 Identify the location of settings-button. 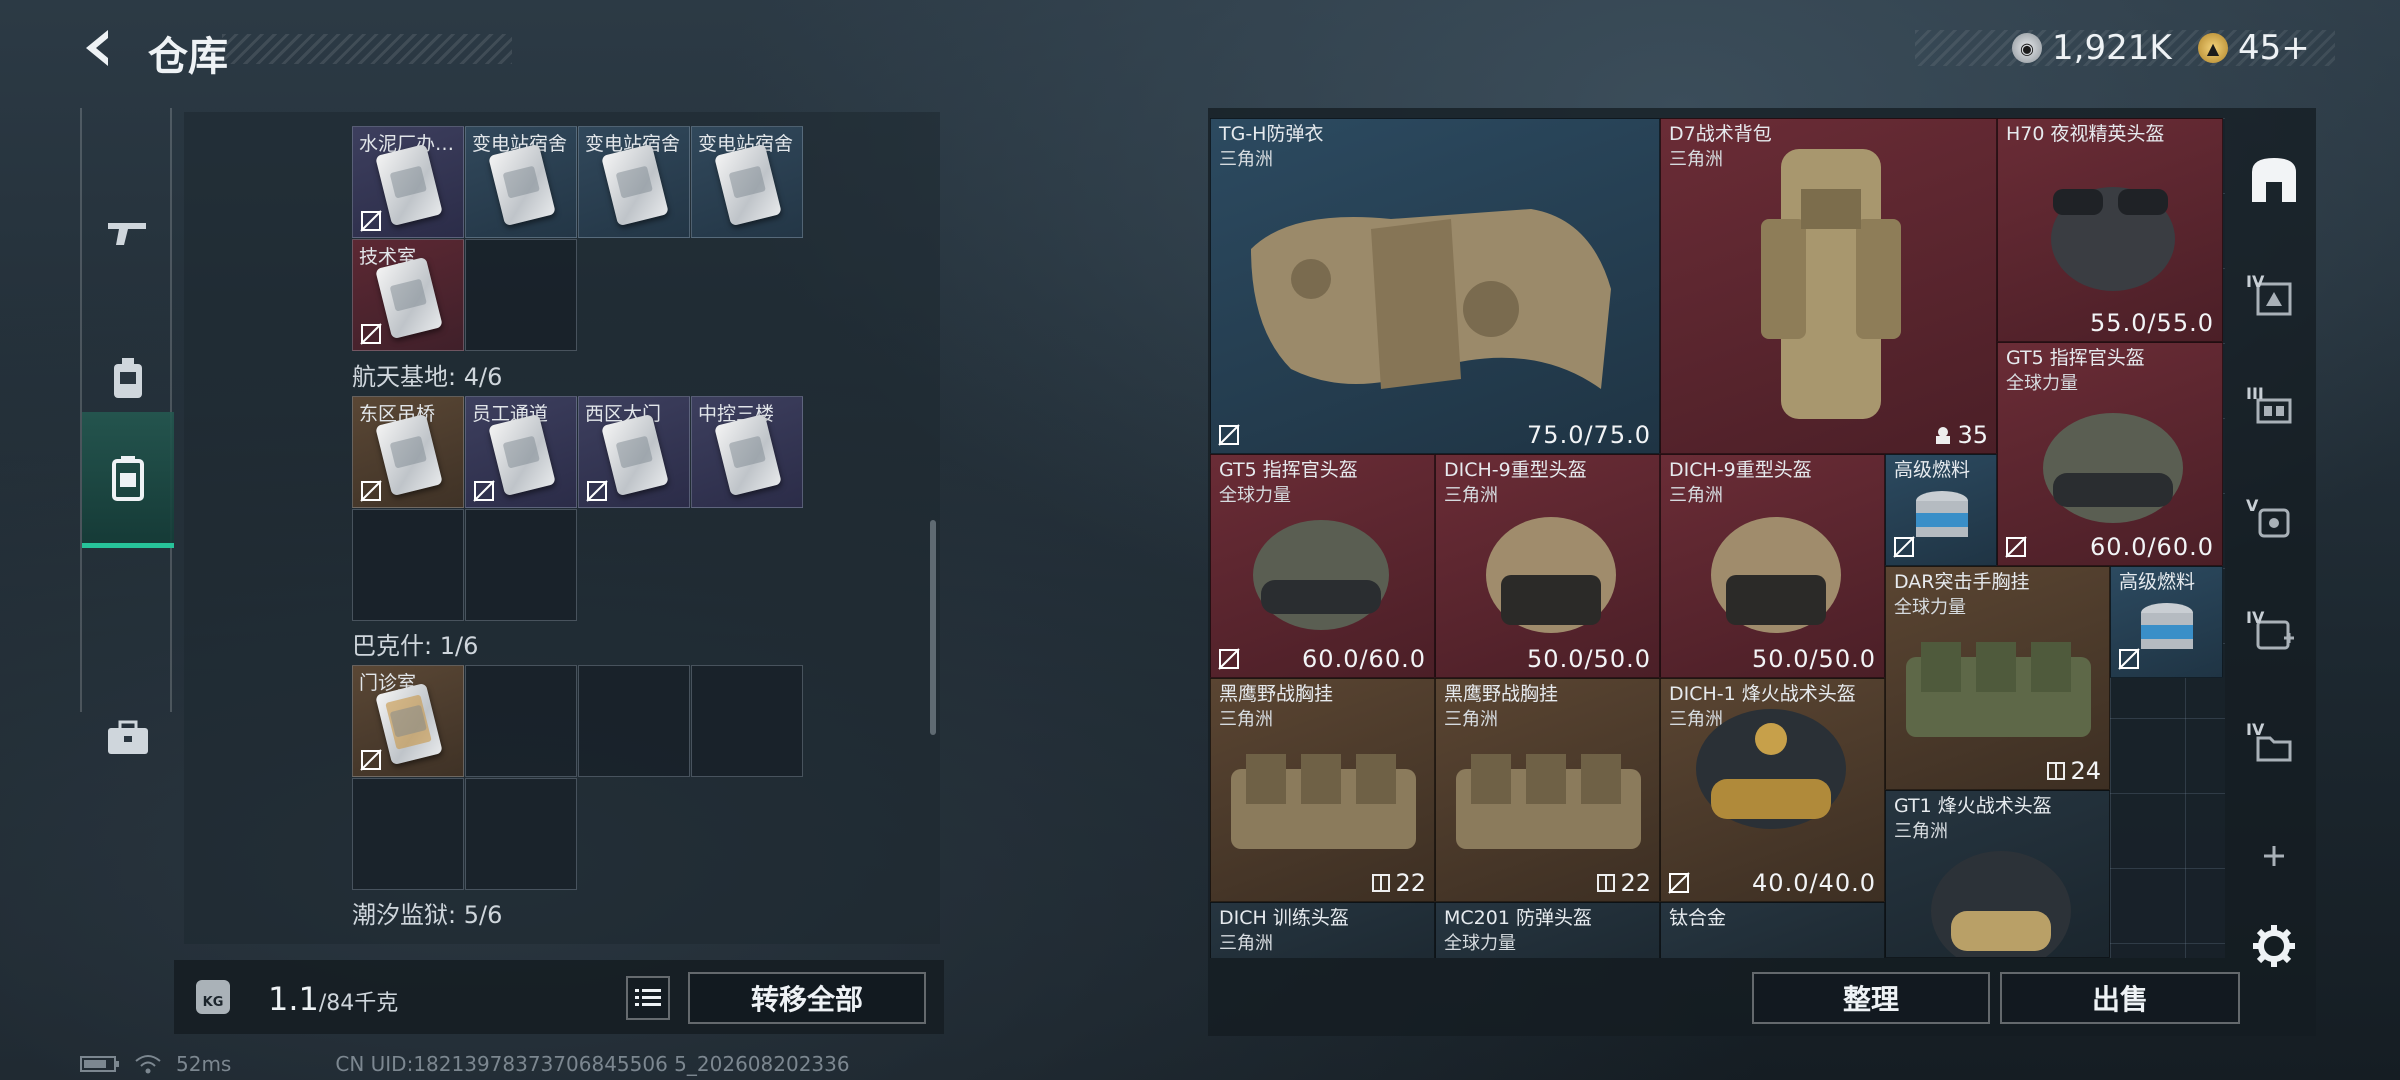
(2274, 946).